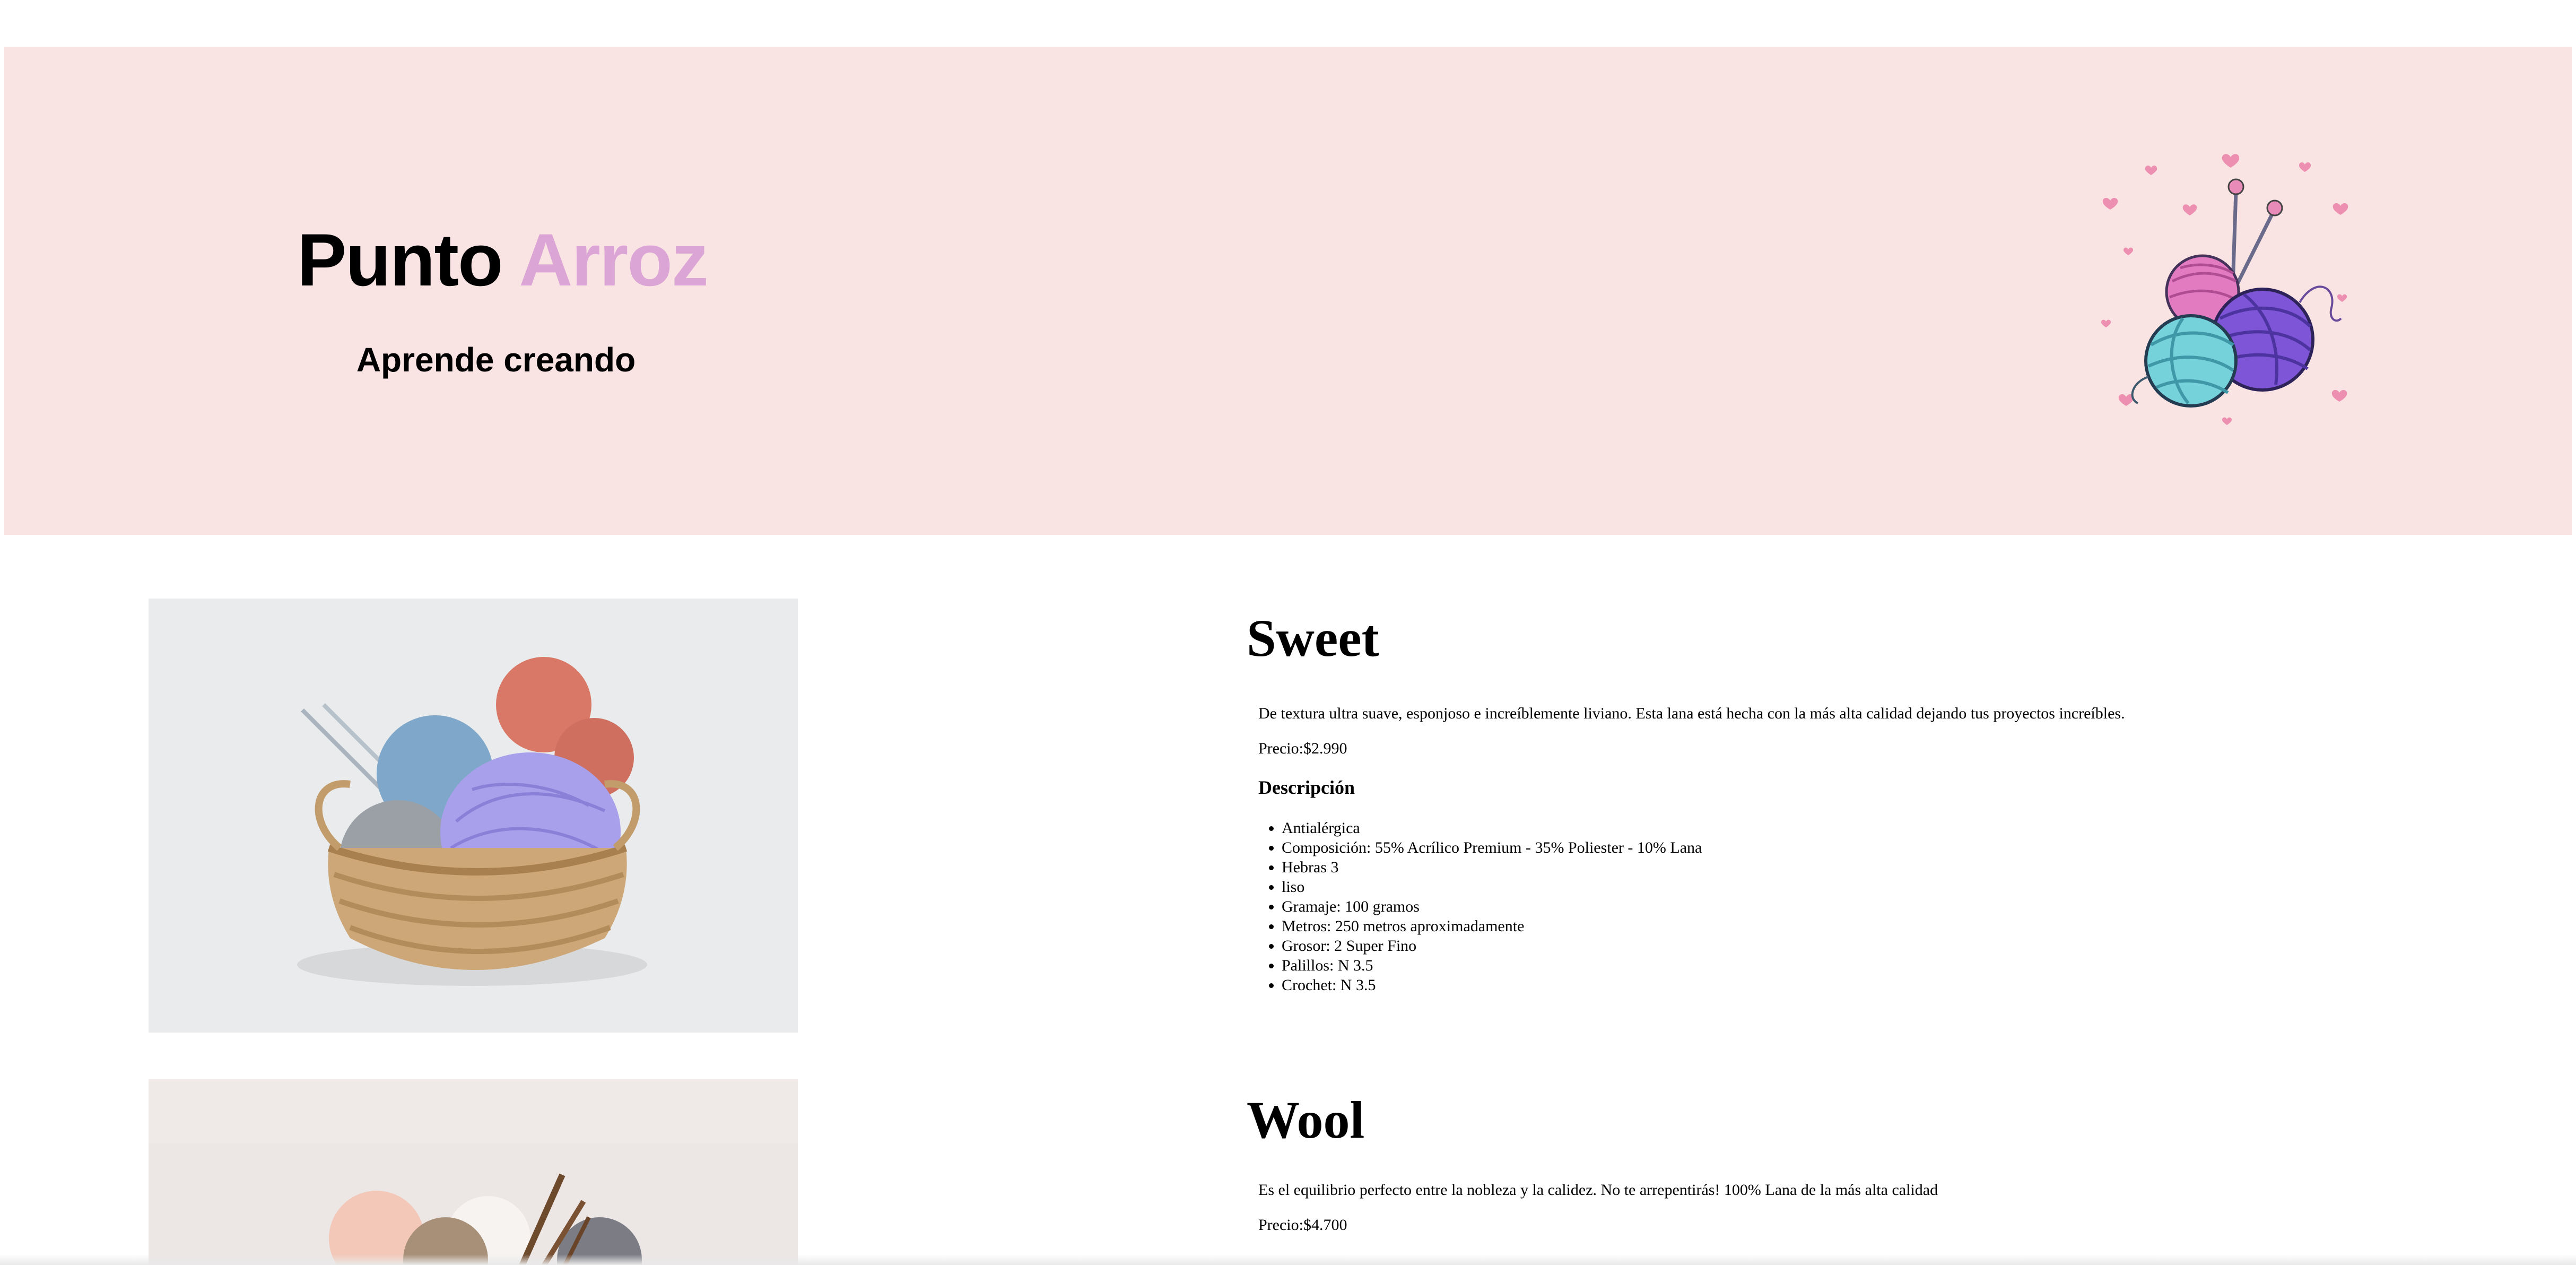  What do you see at coordinates (496, 360) in the screenshot?
I see `tagline: Aprende creando` at bounding box center [496, 360].